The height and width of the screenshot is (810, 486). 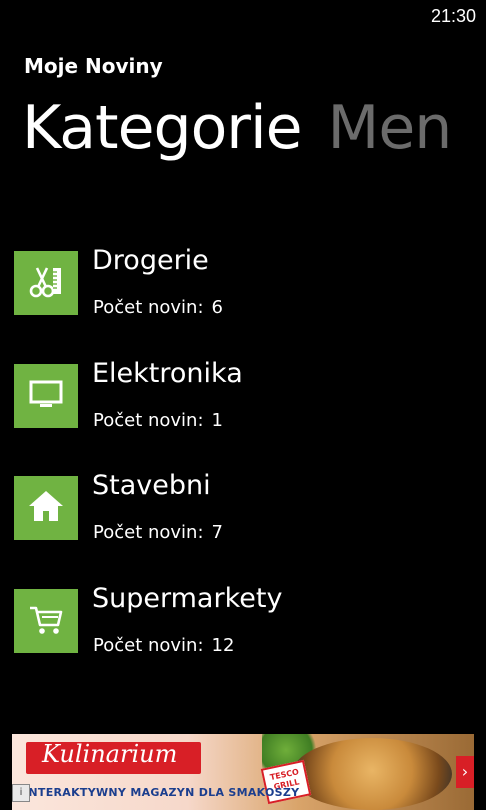 What do you see at coordinates (93, 66) in the screenshot?
I see `app-title: Moje Noviny` at bounding box center [93, 66].